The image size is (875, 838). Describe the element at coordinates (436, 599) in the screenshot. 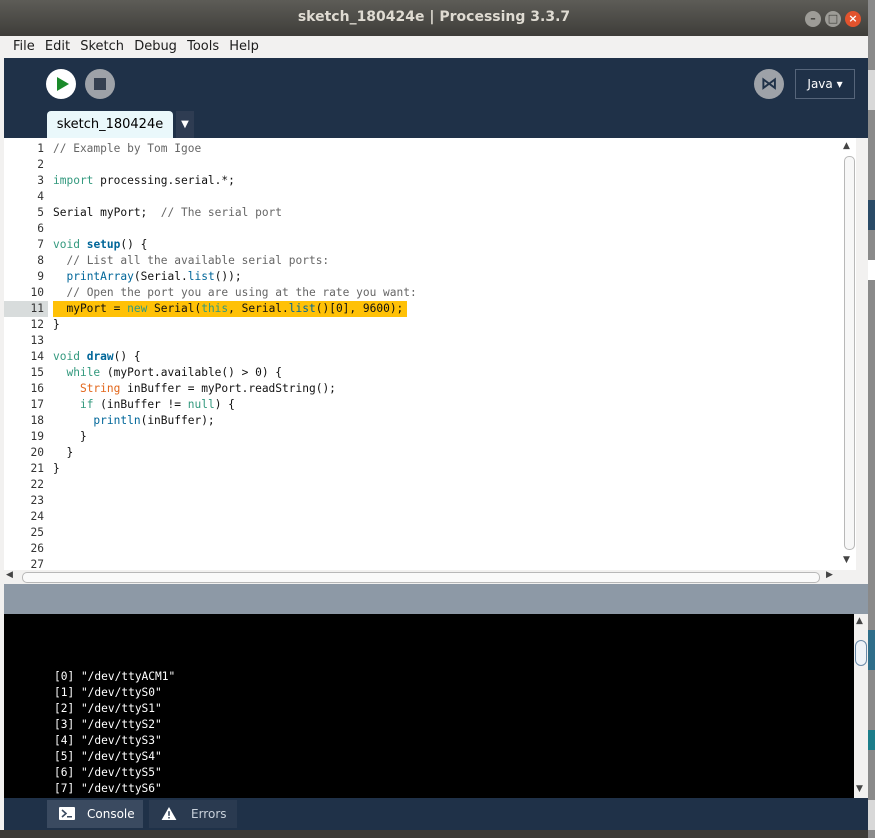

I see `message-area` at that location.